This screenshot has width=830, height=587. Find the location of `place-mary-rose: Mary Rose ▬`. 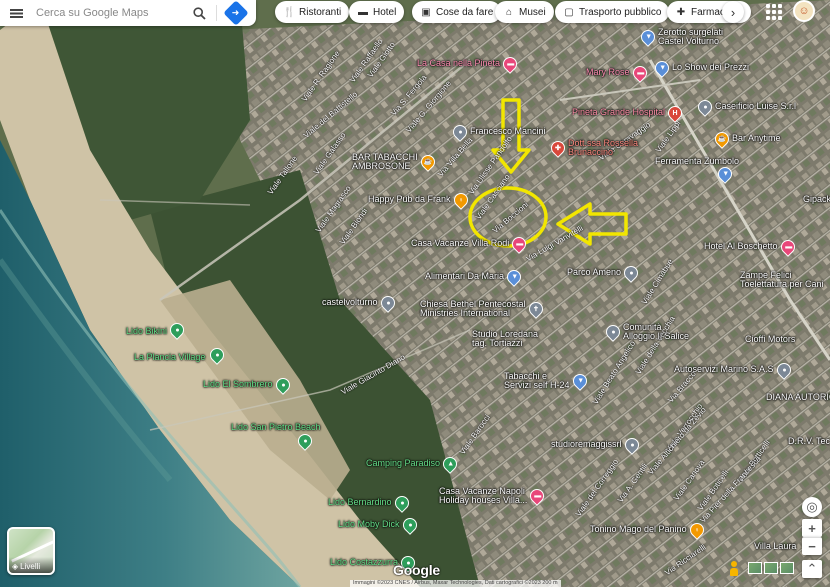

place-mary-rose: Mary Rose ▬ is located at coordinates (618, 73).